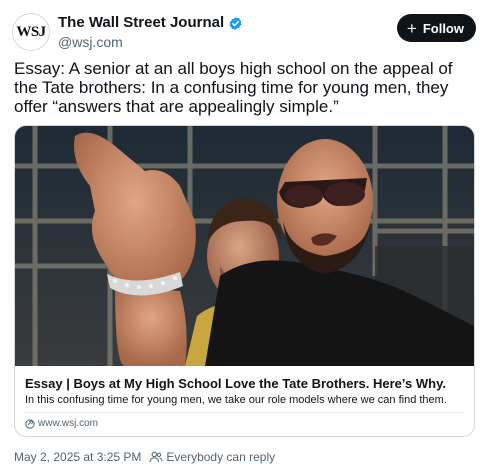  What do you see at coordinates (68, 423) in the screenshot?
I see `card-domain-text: www.wsj.com` at bounding box center [68, 423].